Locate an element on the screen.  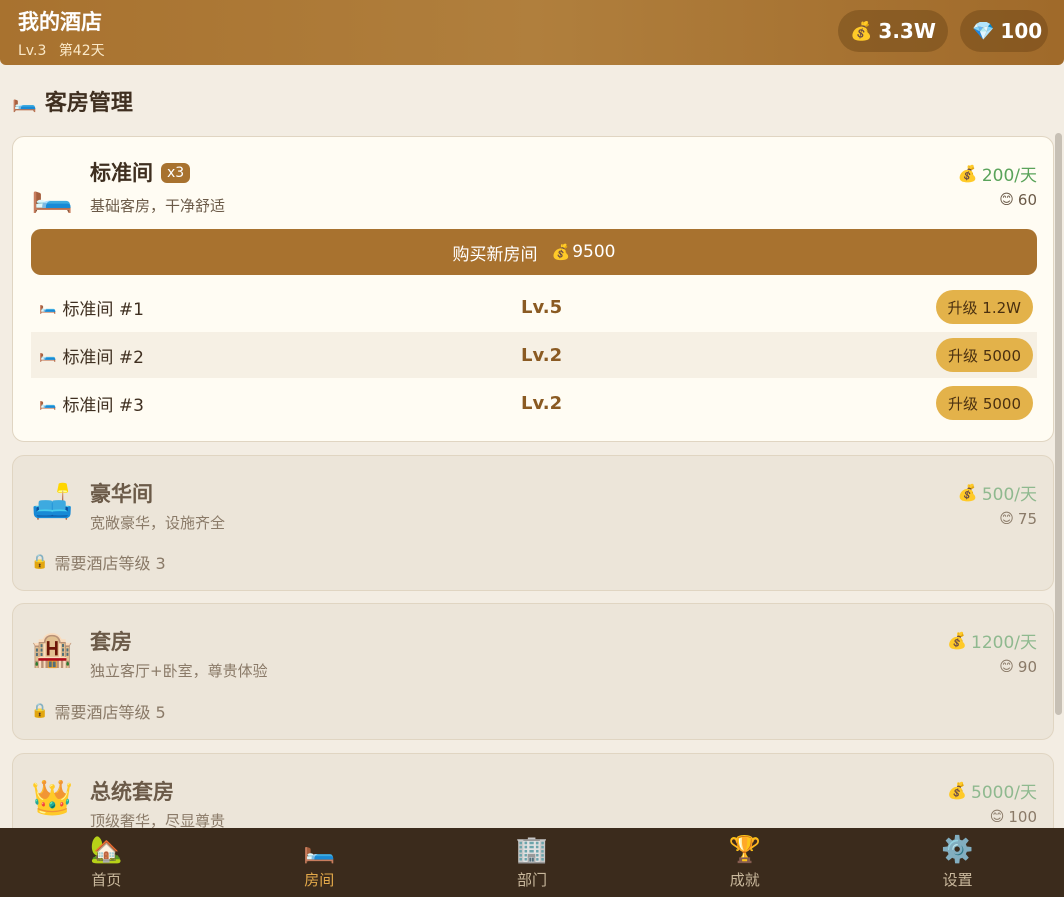
trophy-icon: 🏆 is located at coordinates (744, 850).